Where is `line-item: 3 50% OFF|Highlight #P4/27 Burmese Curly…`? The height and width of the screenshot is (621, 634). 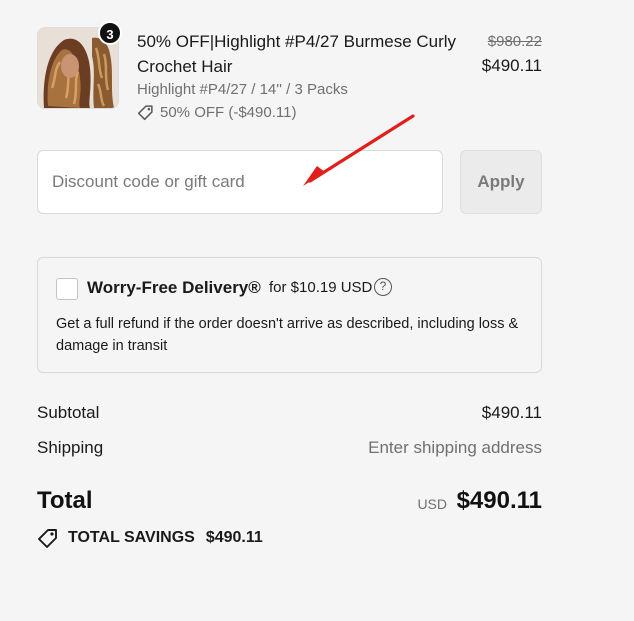 line-item: 3 50% OFF|Highlight #P4/27 Burmese Curly… is located at coordinates (289, 73).